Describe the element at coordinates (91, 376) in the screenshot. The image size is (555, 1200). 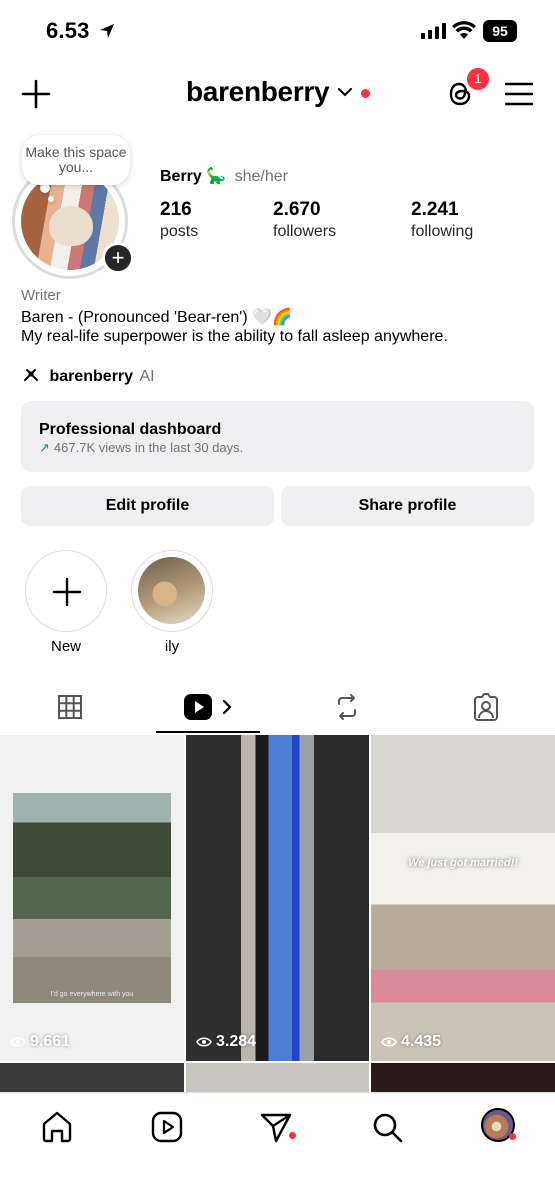
I see `threads-handle: barenberry` at that location.